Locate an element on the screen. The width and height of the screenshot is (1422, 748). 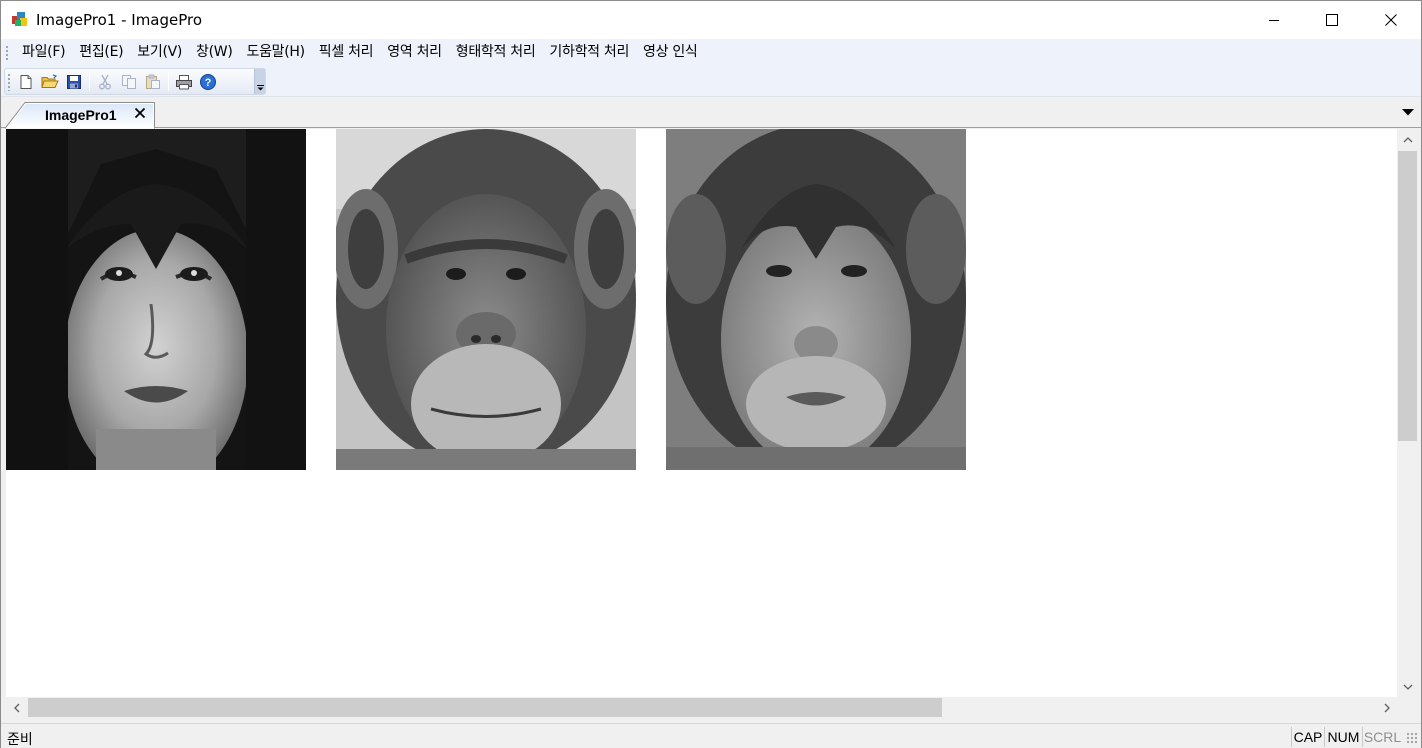
document-tab-strip: ImagePro1 is located at coordinates (711, 113).